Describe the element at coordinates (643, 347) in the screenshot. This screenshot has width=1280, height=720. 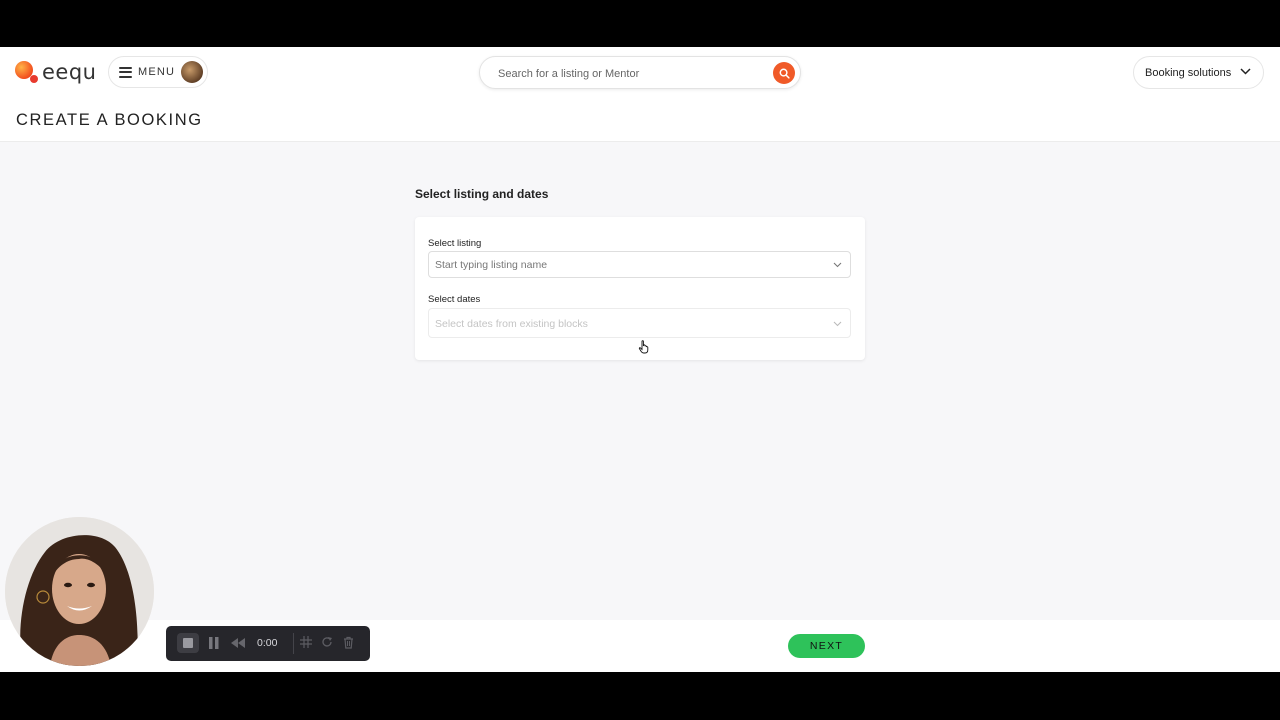
I see `hand-cursor-icon` at that location.